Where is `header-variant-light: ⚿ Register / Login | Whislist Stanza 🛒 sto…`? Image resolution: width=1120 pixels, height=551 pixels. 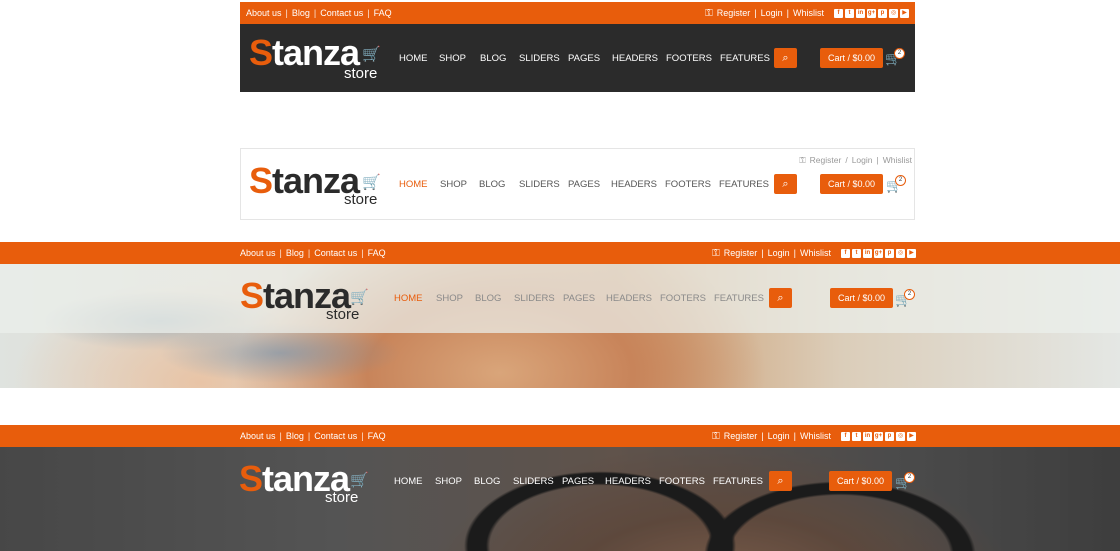
header-variant-light: ⚿ Register / Login | Whislist Stanza 🛒 sto… is located at coordinates (577, 184).